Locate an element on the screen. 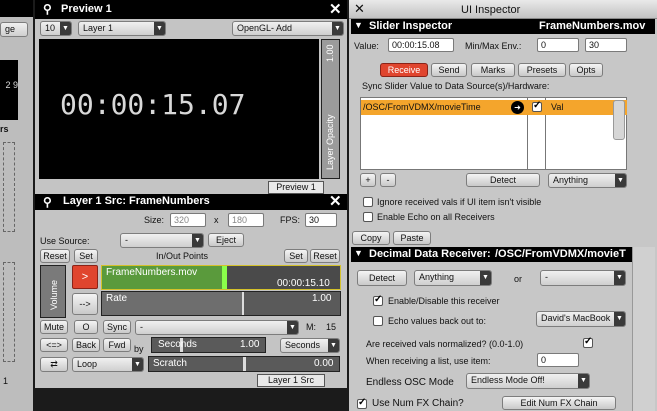  left-dropdown-label: ge is located at coordinates (10, 29).